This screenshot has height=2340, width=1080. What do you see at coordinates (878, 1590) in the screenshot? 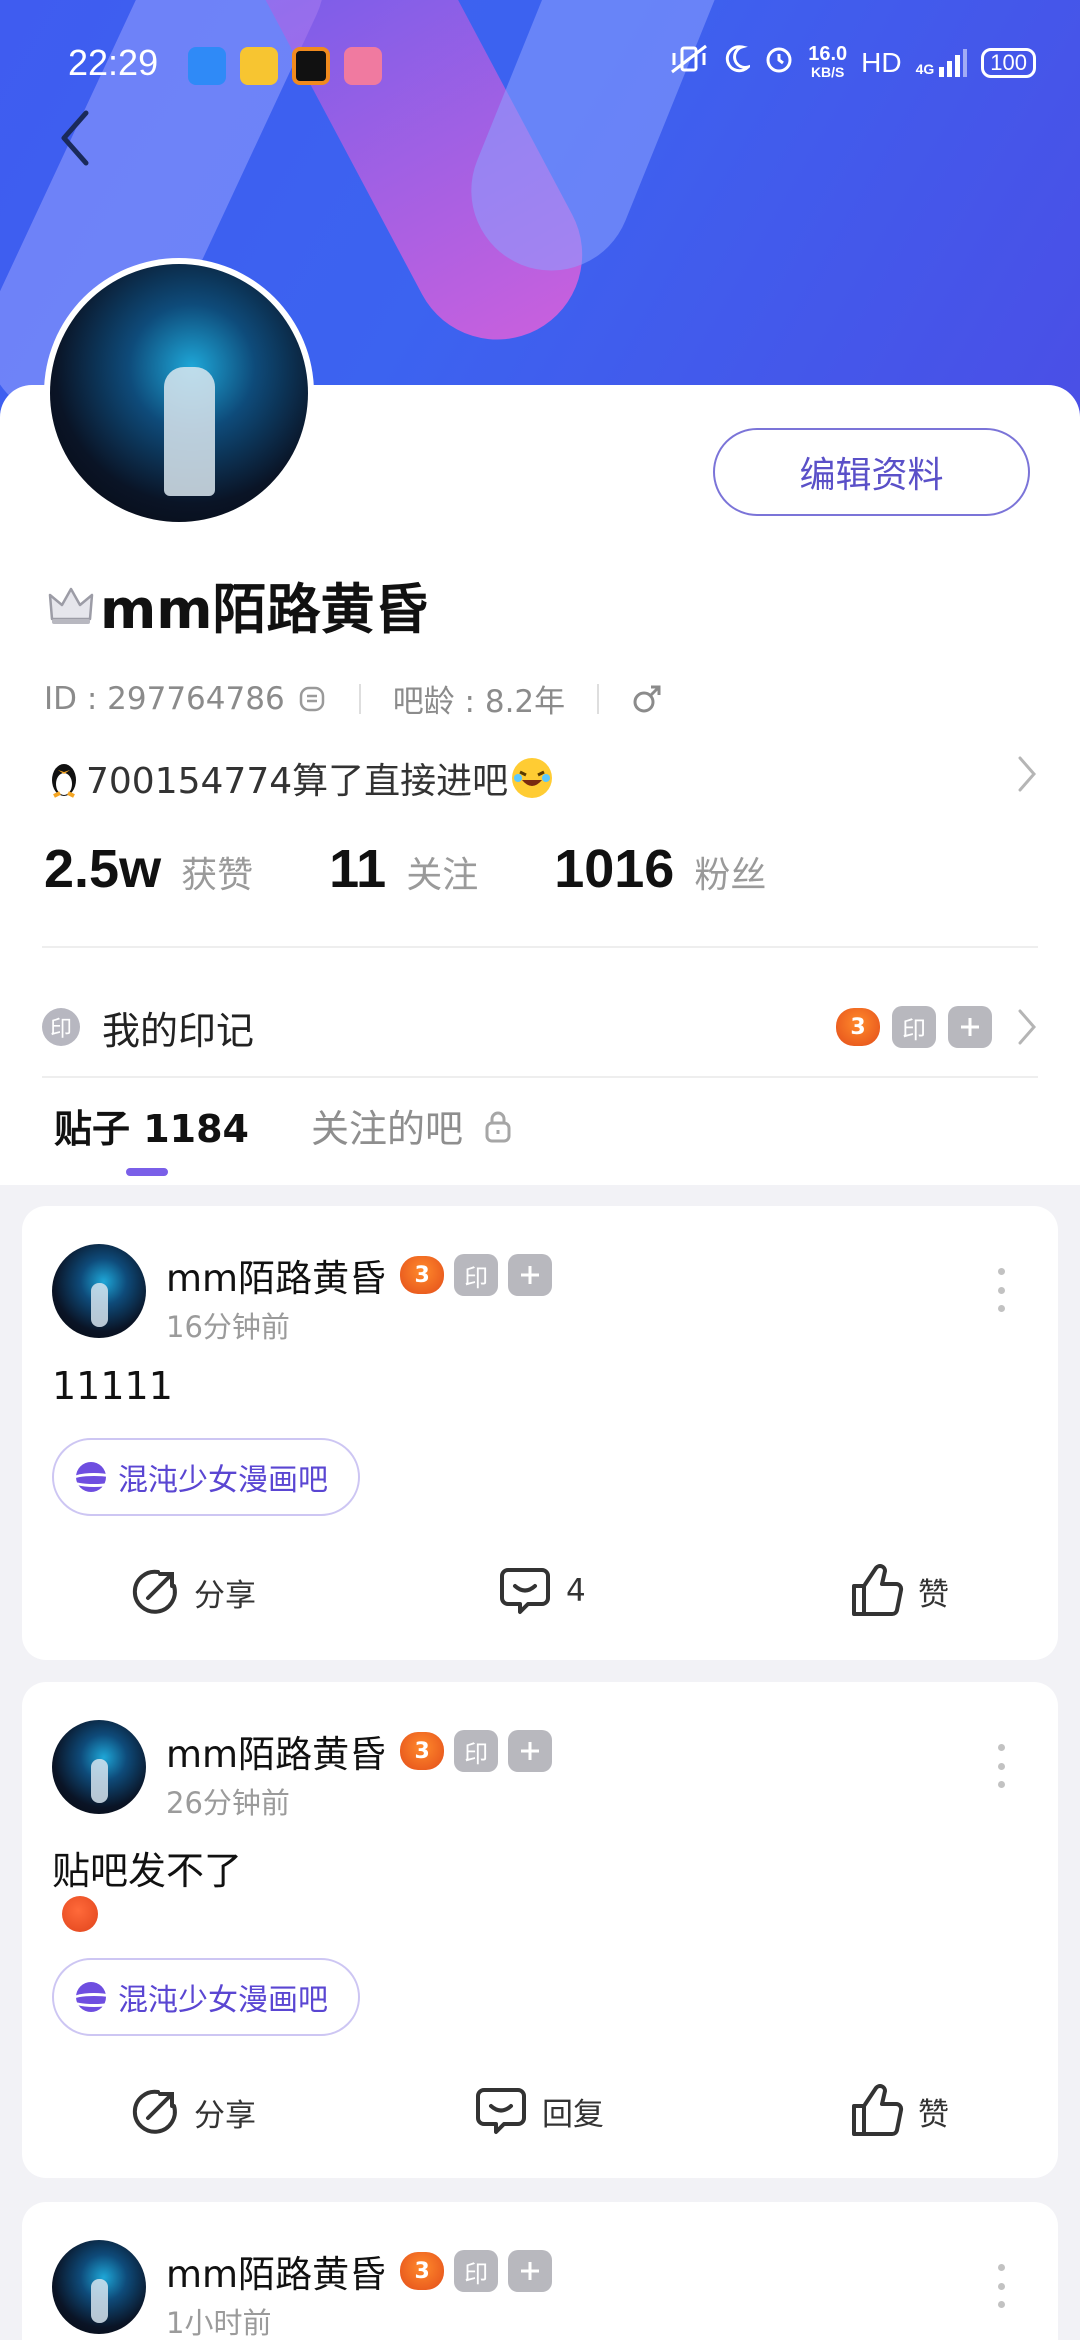
I see `thumbs-up-icon` at bounding box center [878, 1590].